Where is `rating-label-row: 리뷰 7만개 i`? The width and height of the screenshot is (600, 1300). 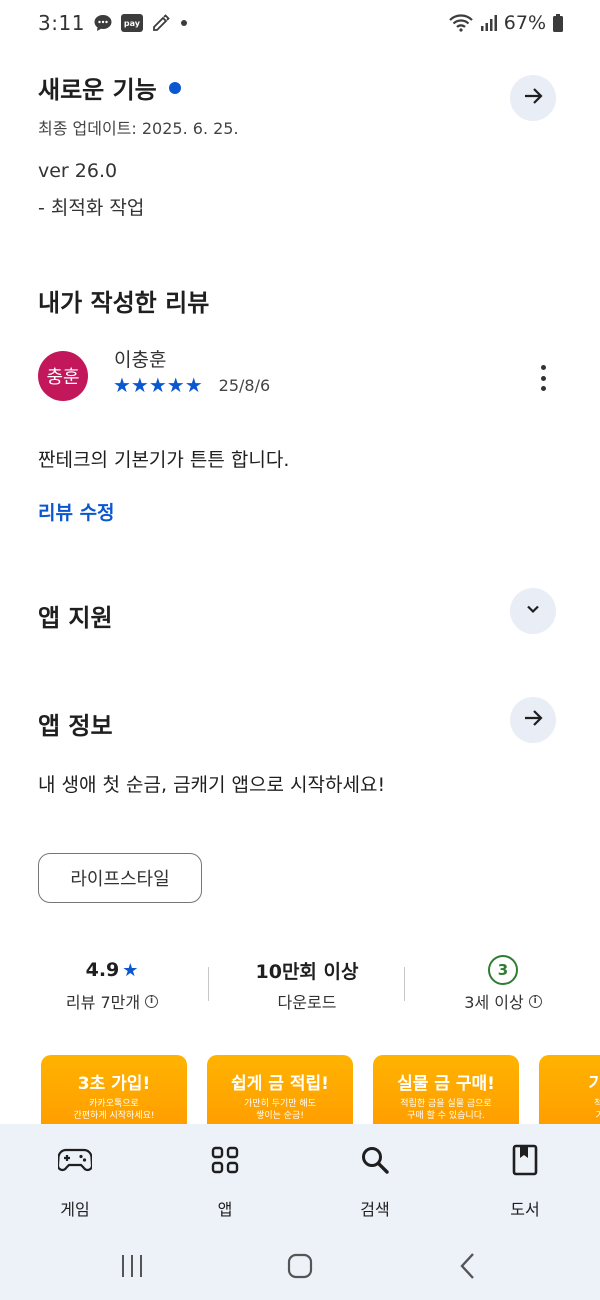 rating-label-row: 리뷰 7만개 i is located at coordinates (112, 1001).